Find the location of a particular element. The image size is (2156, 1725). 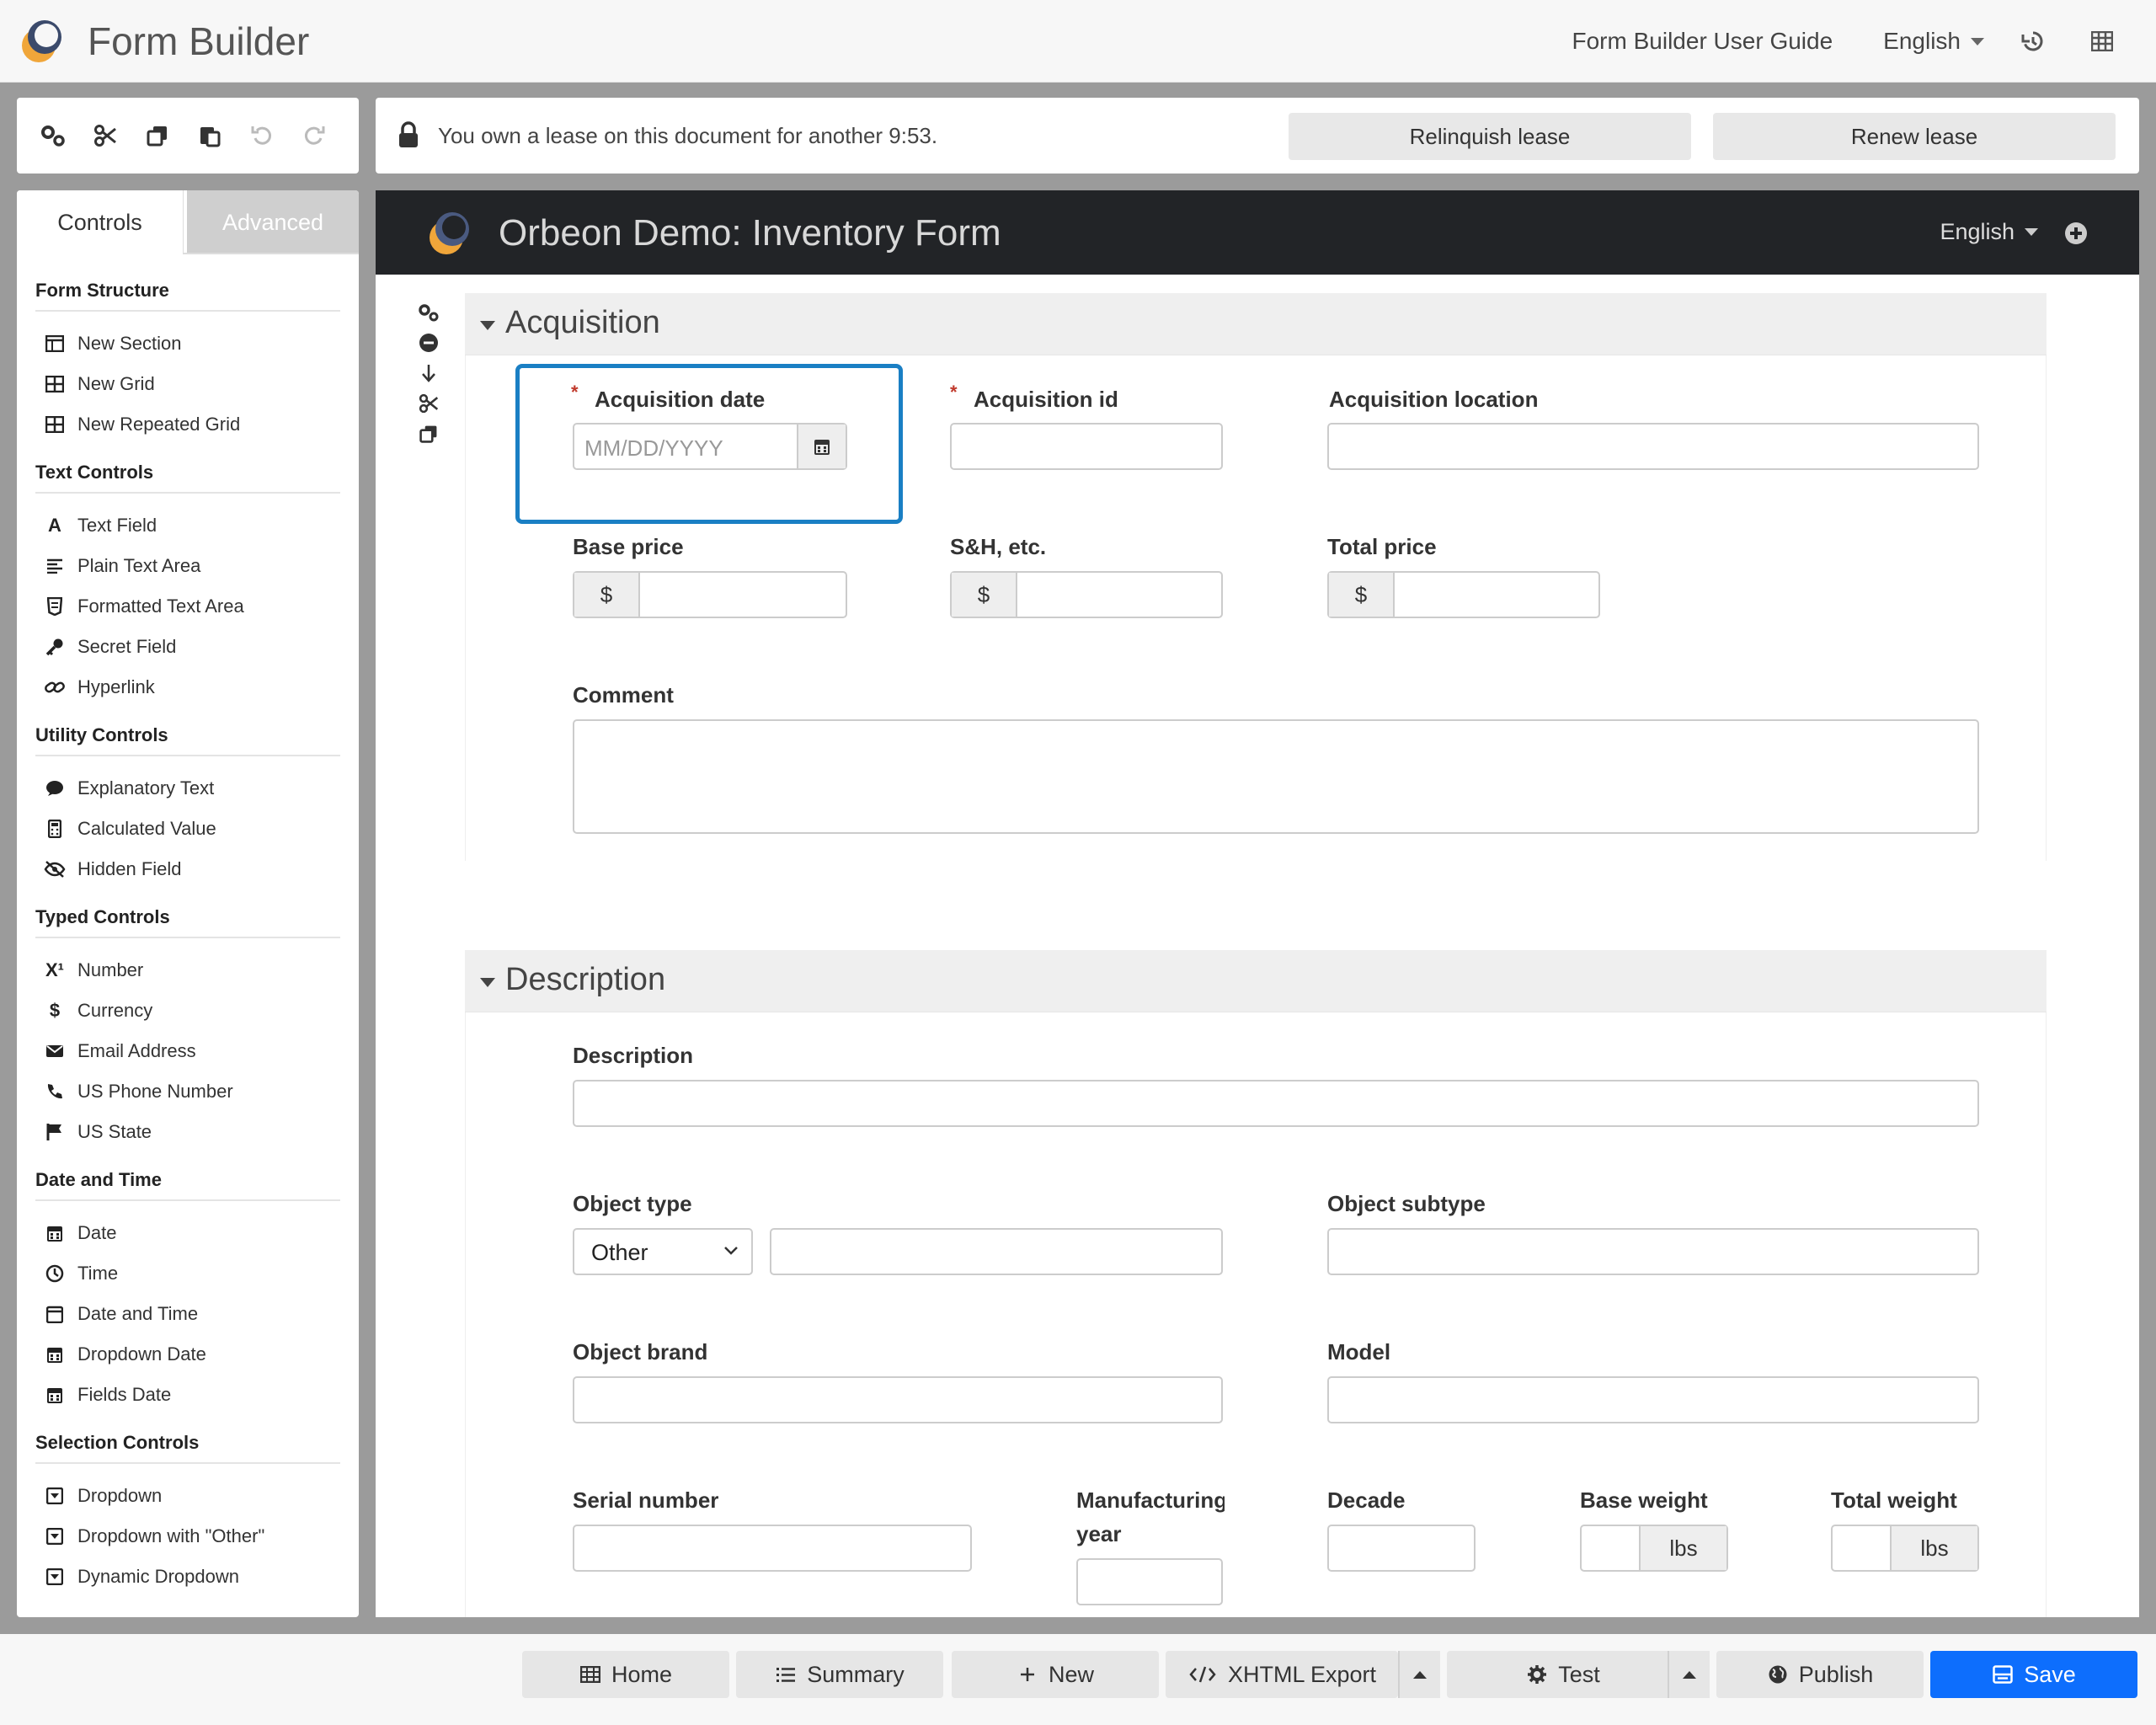

tab-advanced: Advanced is located at coordinates (273, 222).